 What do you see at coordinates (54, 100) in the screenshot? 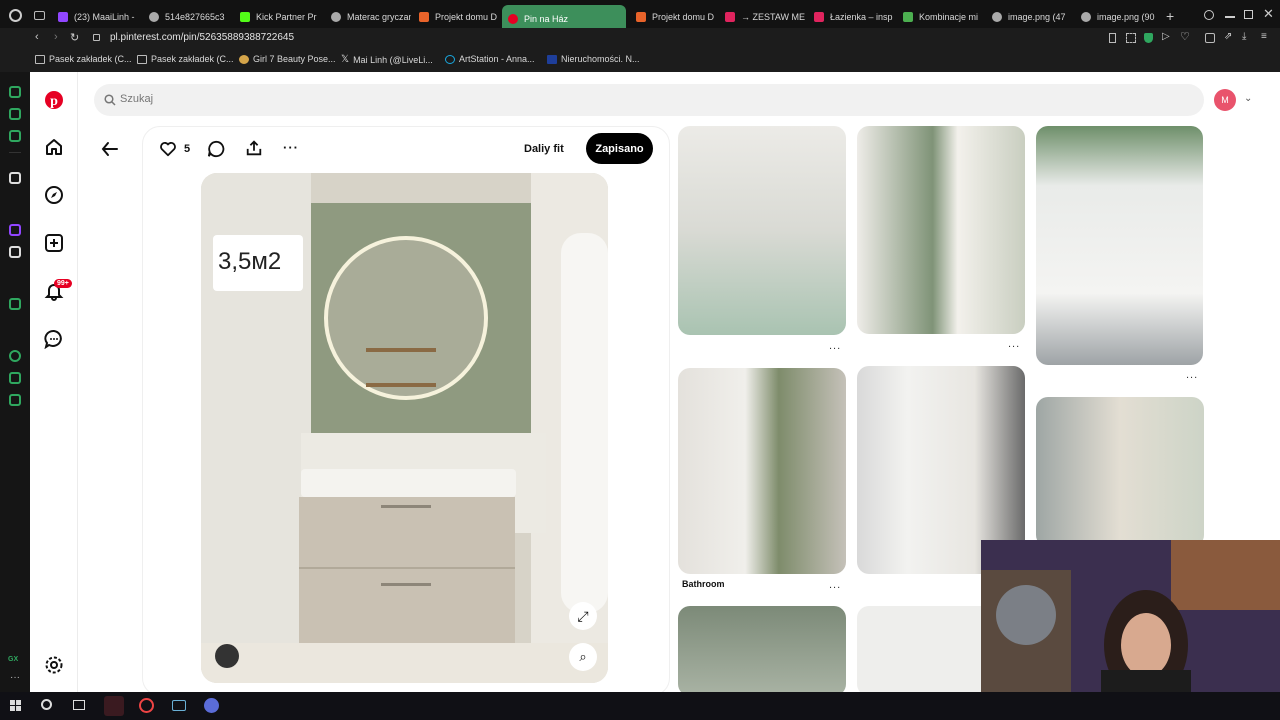
I see `pinterest-logo-icon: p` at bounding box center [54, 100].